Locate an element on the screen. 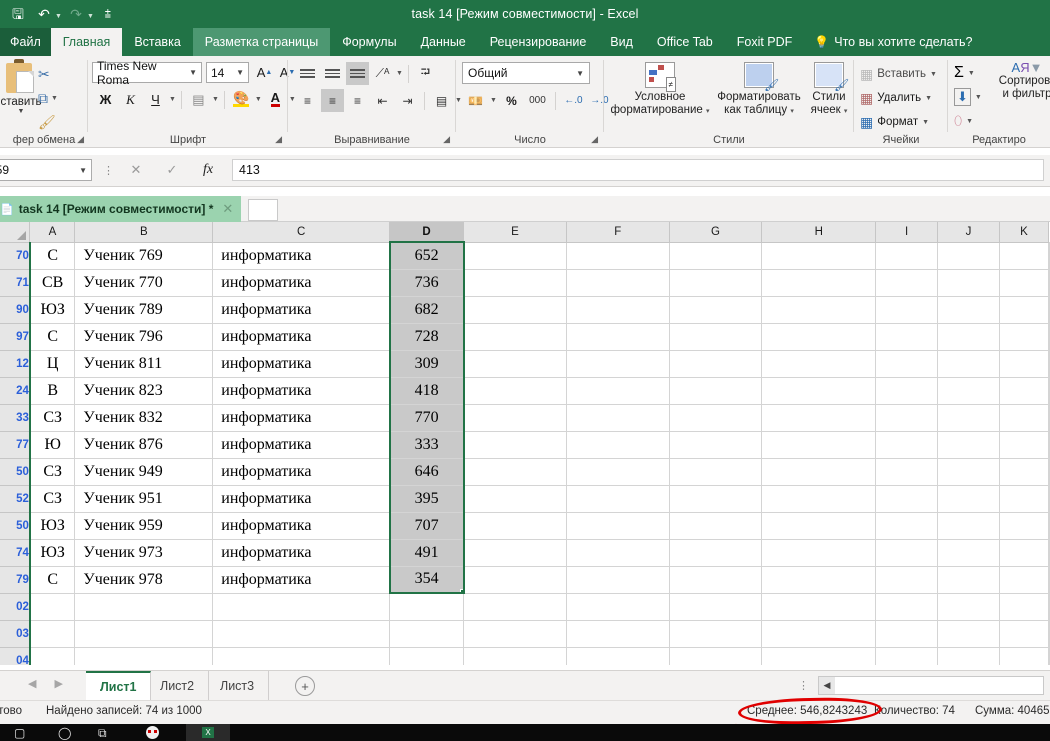 This screenshot has height=741, width=1050. column-header-e: E is located at coordinates (515, 232).